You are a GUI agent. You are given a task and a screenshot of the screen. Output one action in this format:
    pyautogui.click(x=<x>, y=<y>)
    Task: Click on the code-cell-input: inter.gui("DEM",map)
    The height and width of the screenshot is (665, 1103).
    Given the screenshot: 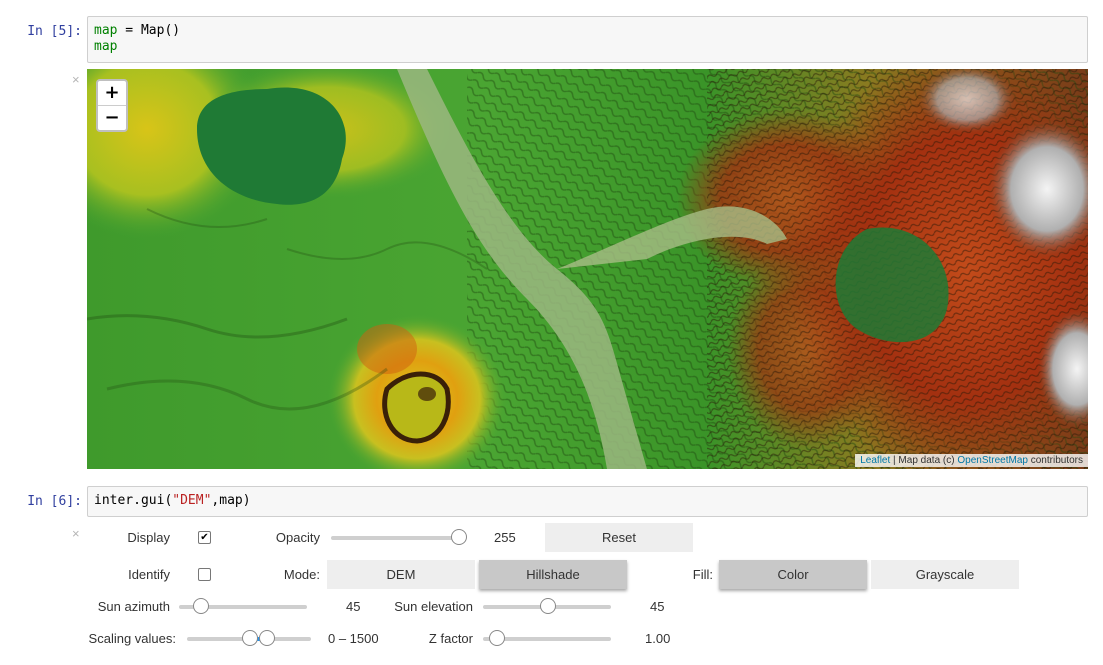 What is the action you would take?
    pyautogui.click(x=587, y=501)
    